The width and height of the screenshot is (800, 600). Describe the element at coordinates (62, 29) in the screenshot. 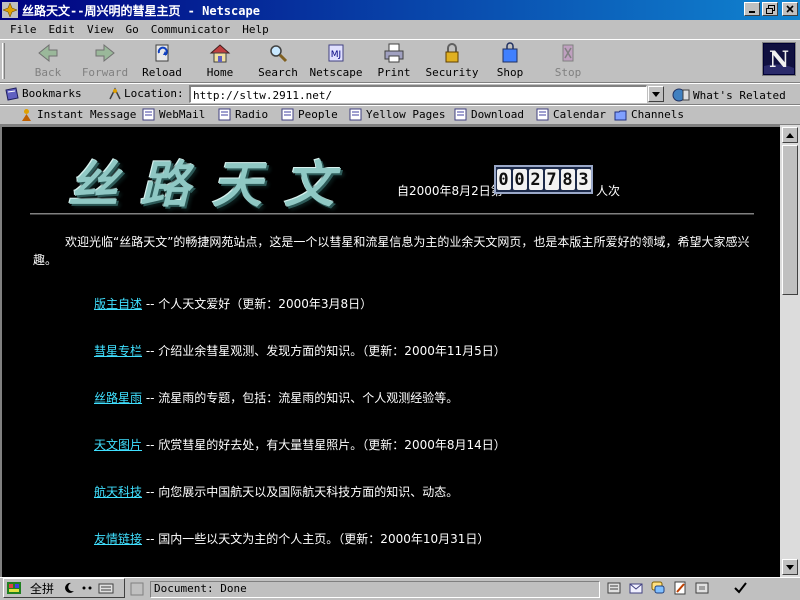

I see `menu-edit: Edit` at that location.